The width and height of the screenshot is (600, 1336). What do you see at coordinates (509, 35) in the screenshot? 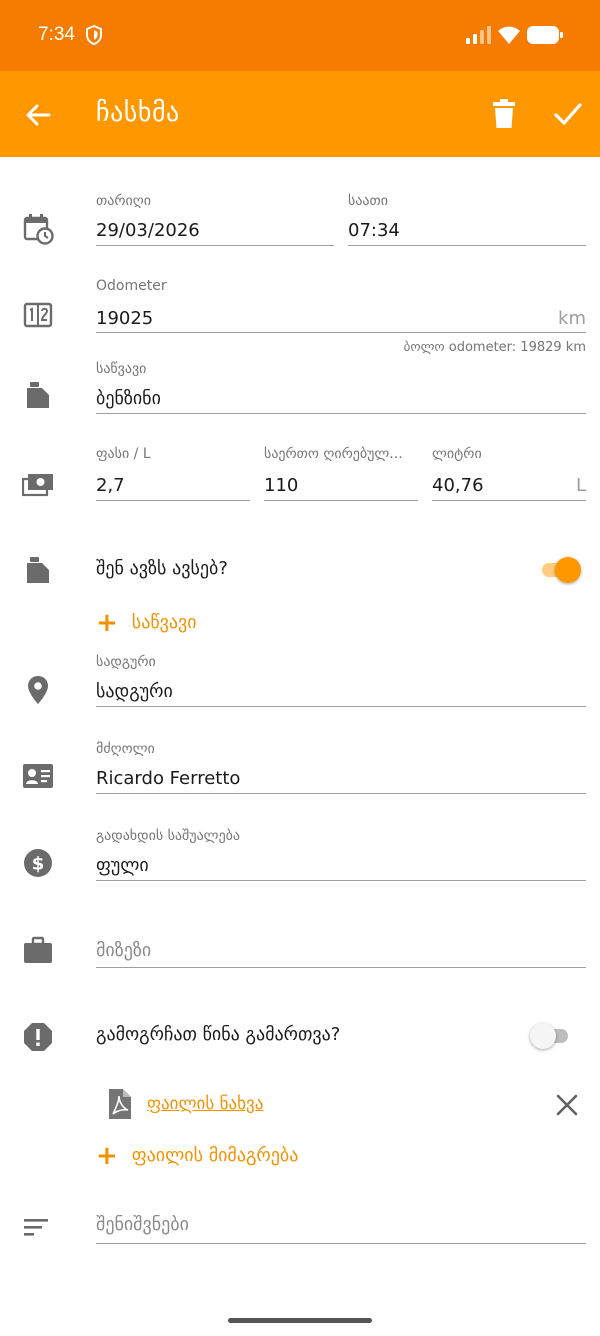
I see `wifi-icon` at bounding box center [509, 35].